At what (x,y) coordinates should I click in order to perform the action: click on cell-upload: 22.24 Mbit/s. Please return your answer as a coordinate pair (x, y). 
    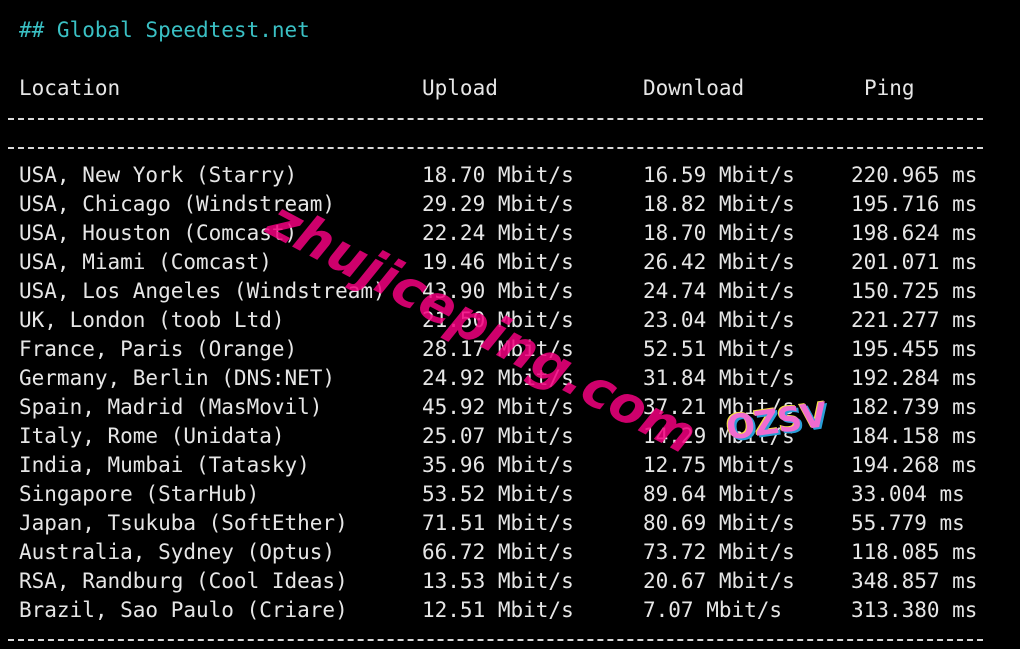
    Looking at the image, I should click on (498, 233).